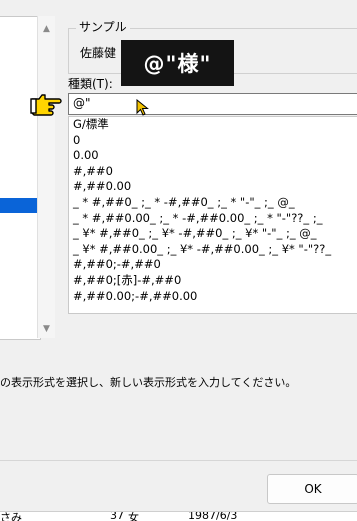  Describe the element at coordinates (103, 26) in the screenshot. I see `sample-label: サンプル` at that location.